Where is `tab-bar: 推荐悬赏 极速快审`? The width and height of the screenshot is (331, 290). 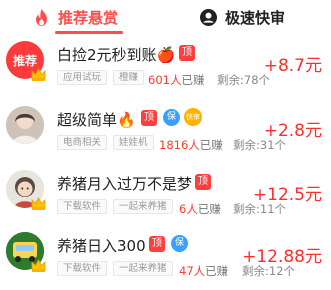
tab-bar: 推荐悬赏 极速快审 is located at coordinates (165, 17).